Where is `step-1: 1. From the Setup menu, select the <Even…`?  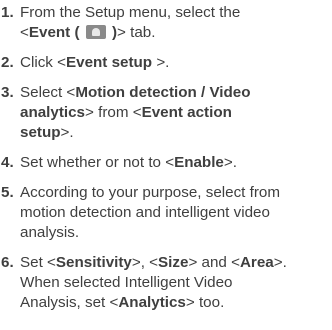
step-1: 1. From the Setup menu, select the <Even… is located at coordinates (165, 23).